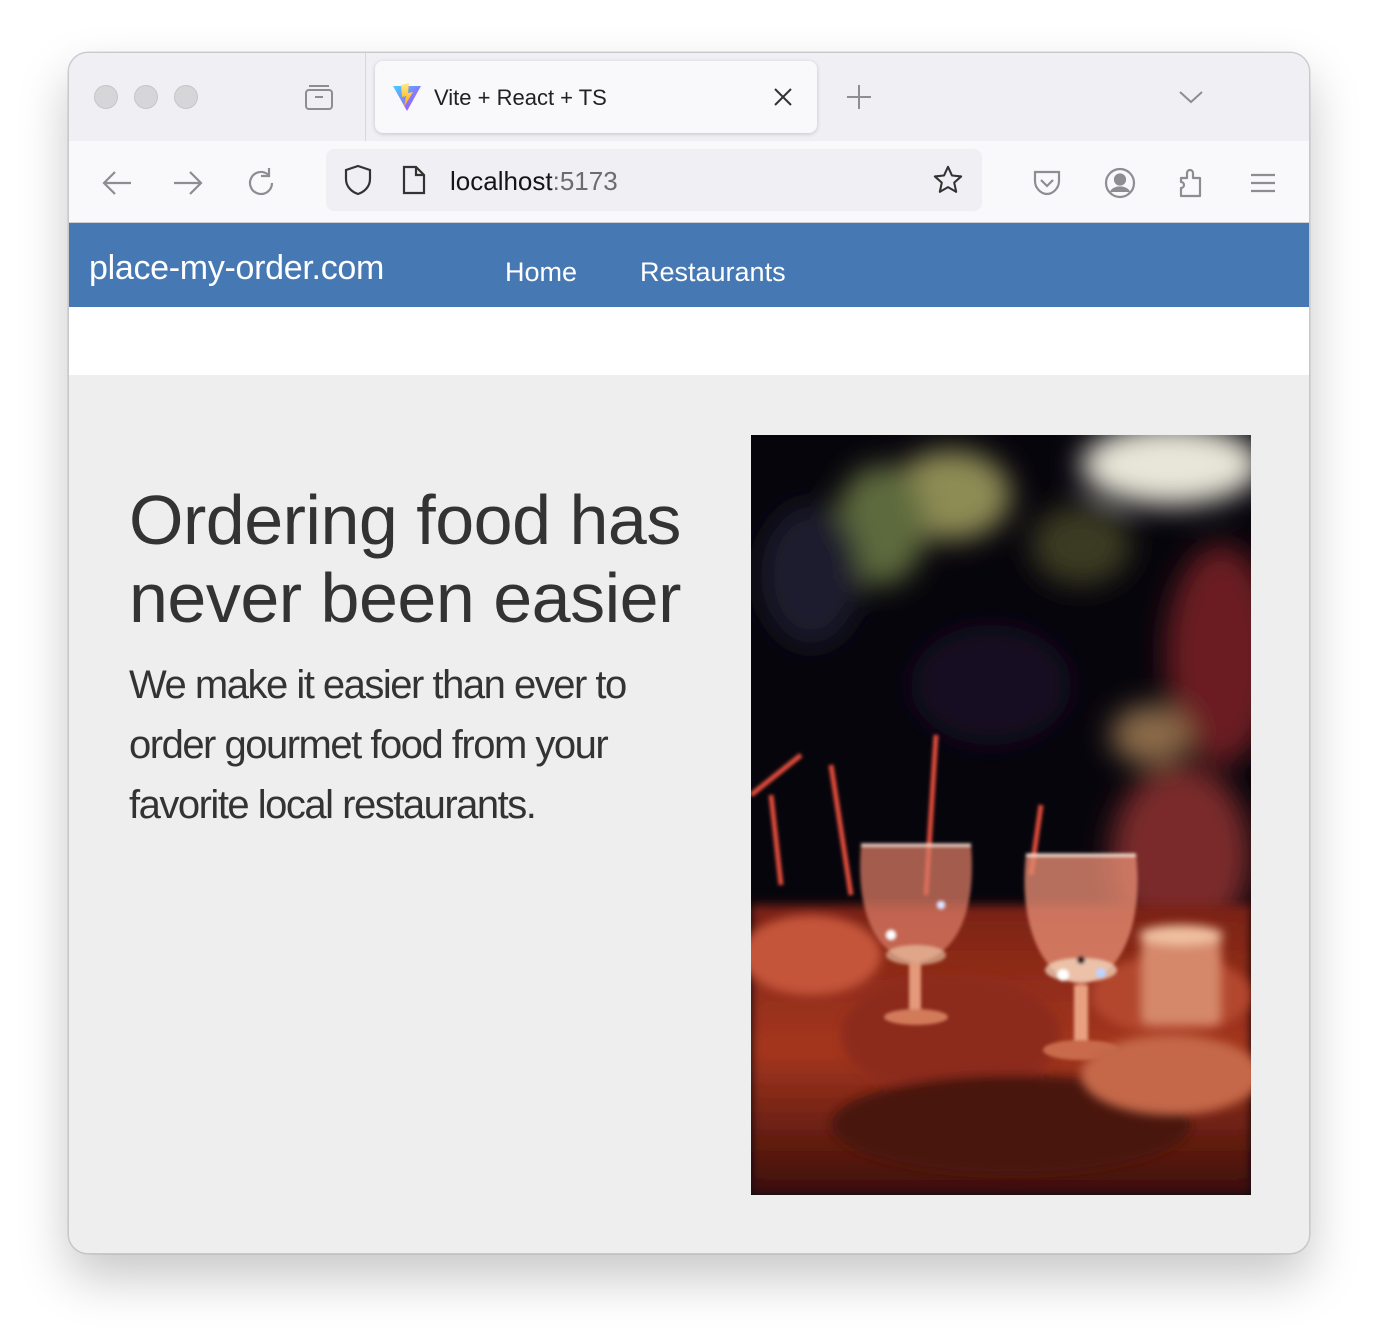  I want to click on header-spacer, so click(689, 341).